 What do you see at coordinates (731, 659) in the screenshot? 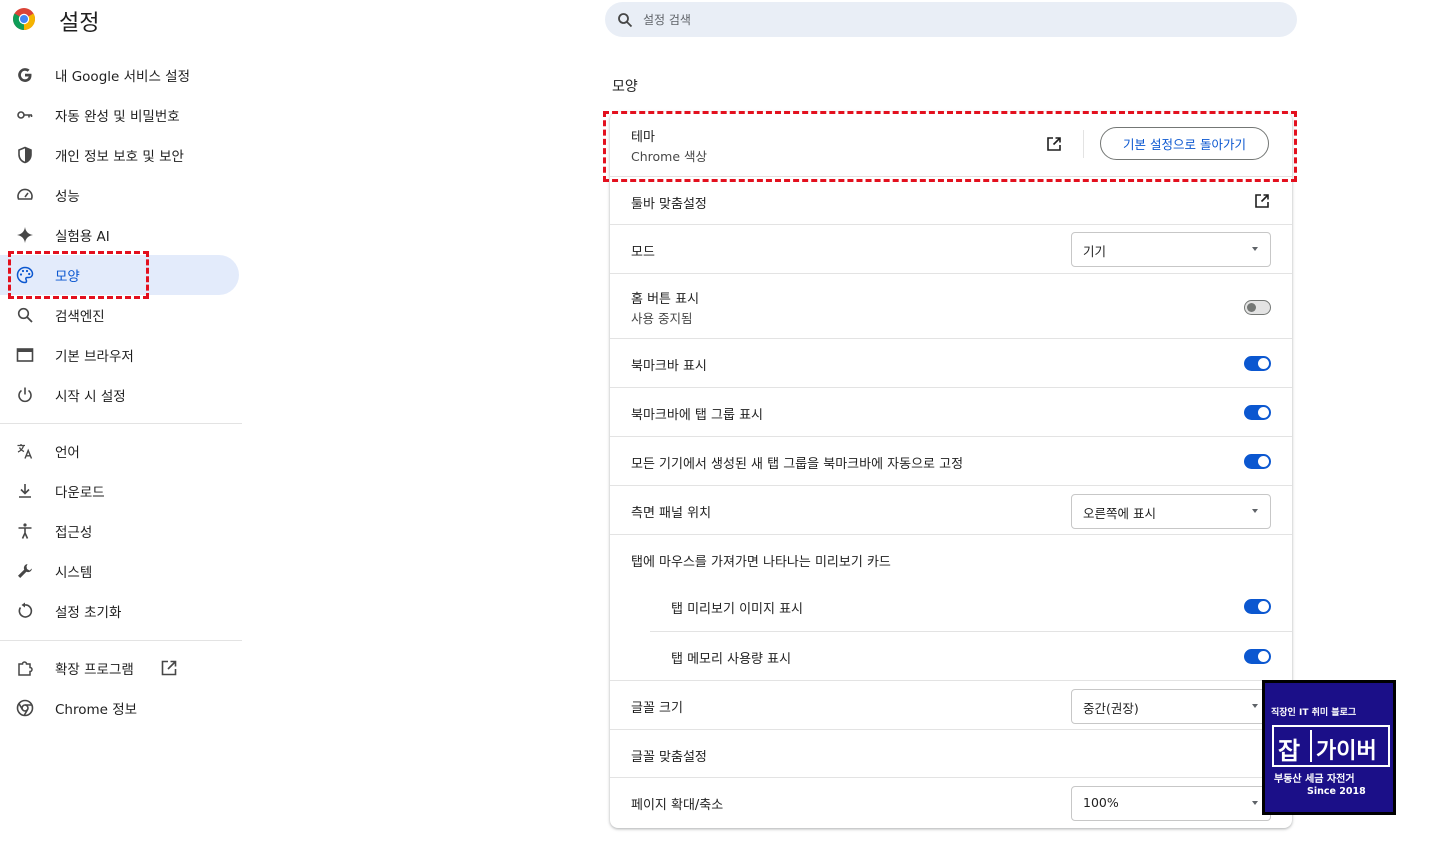
I see `tab-memory-title: 탭 메모리 사용량 표시` at bounding box center [731, 659].